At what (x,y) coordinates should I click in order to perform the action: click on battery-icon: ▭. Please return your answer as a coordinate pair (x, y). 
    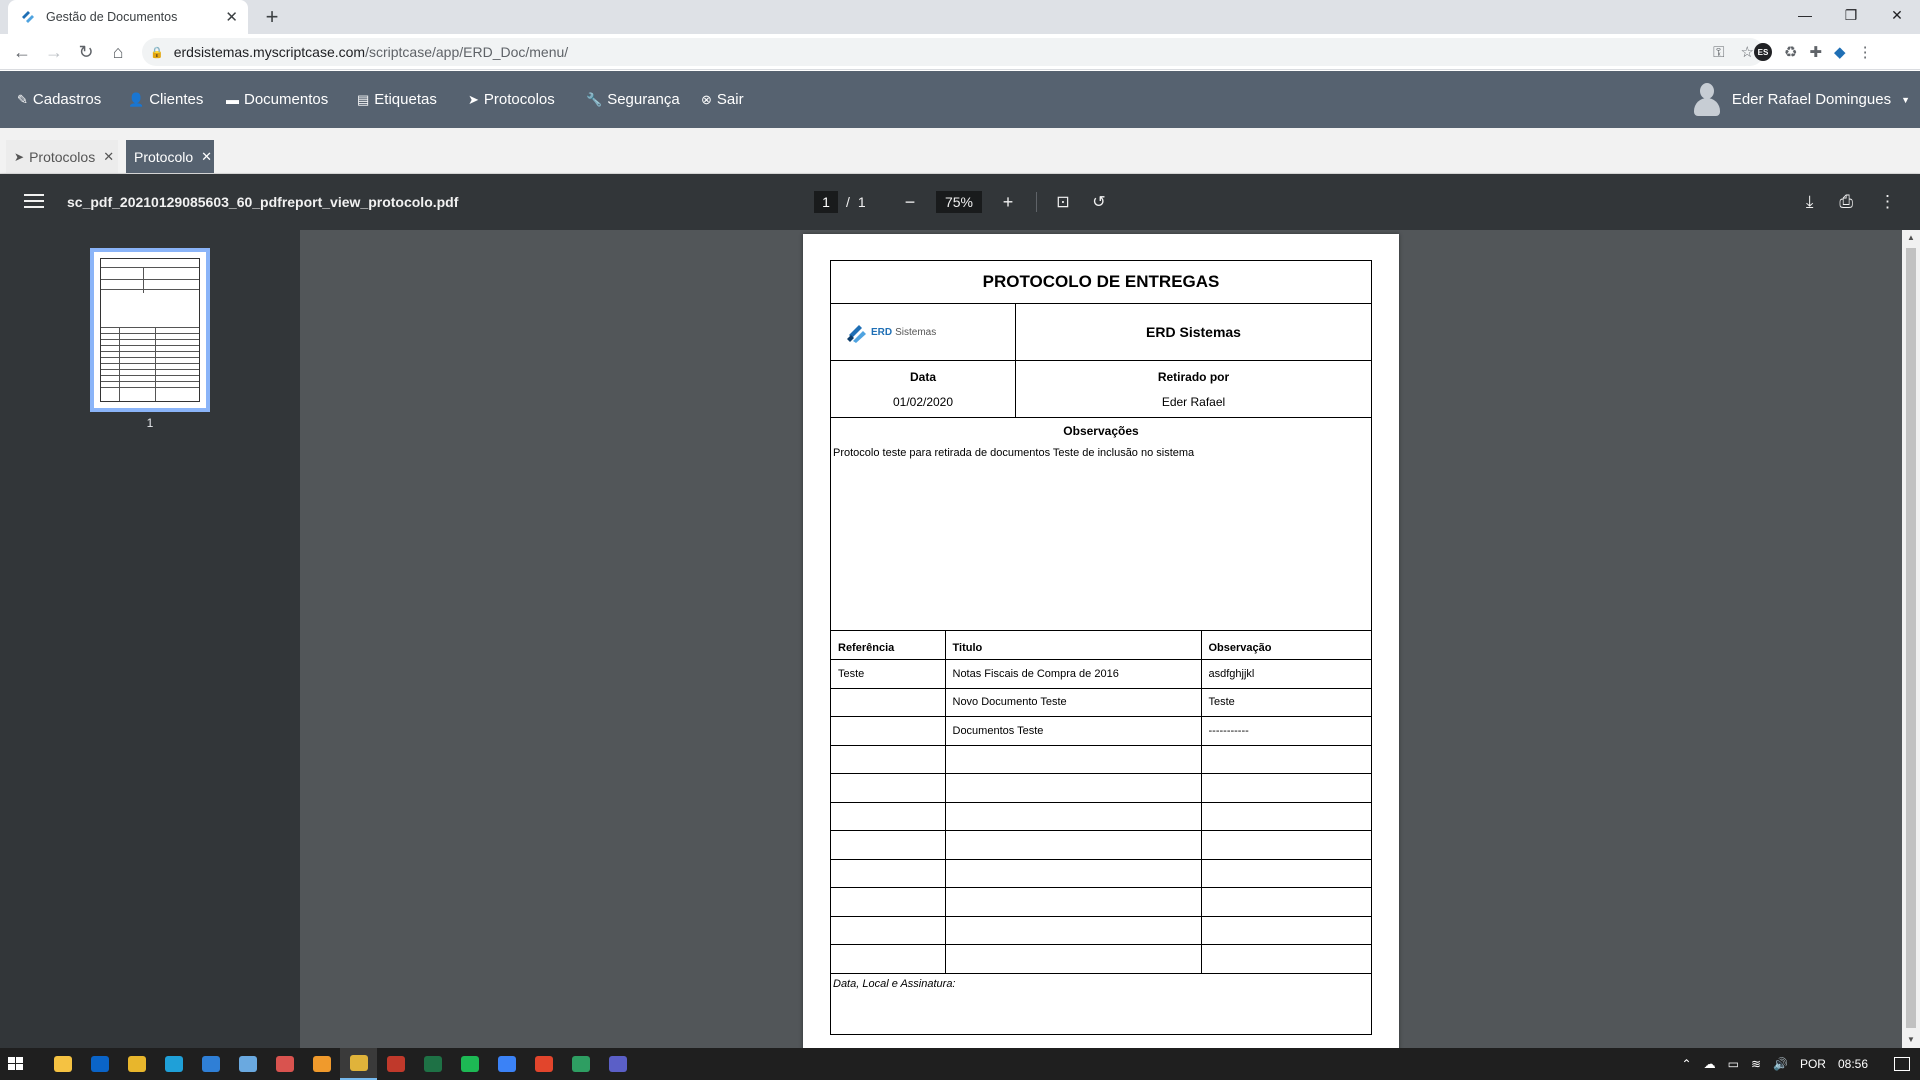
    Looking at the image, I should click on (1733, 1064).